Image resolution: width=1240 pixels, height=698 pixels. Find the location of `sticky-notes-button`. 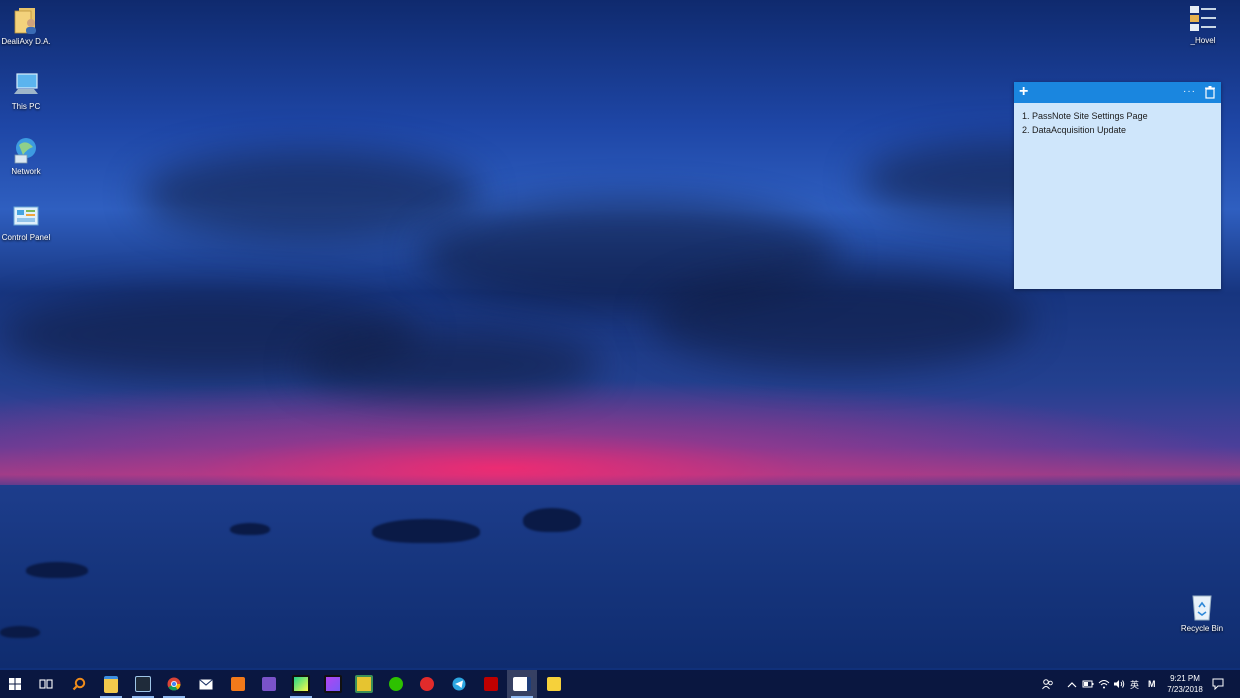

sticky-notes-button is located at coordinates (522, 684).